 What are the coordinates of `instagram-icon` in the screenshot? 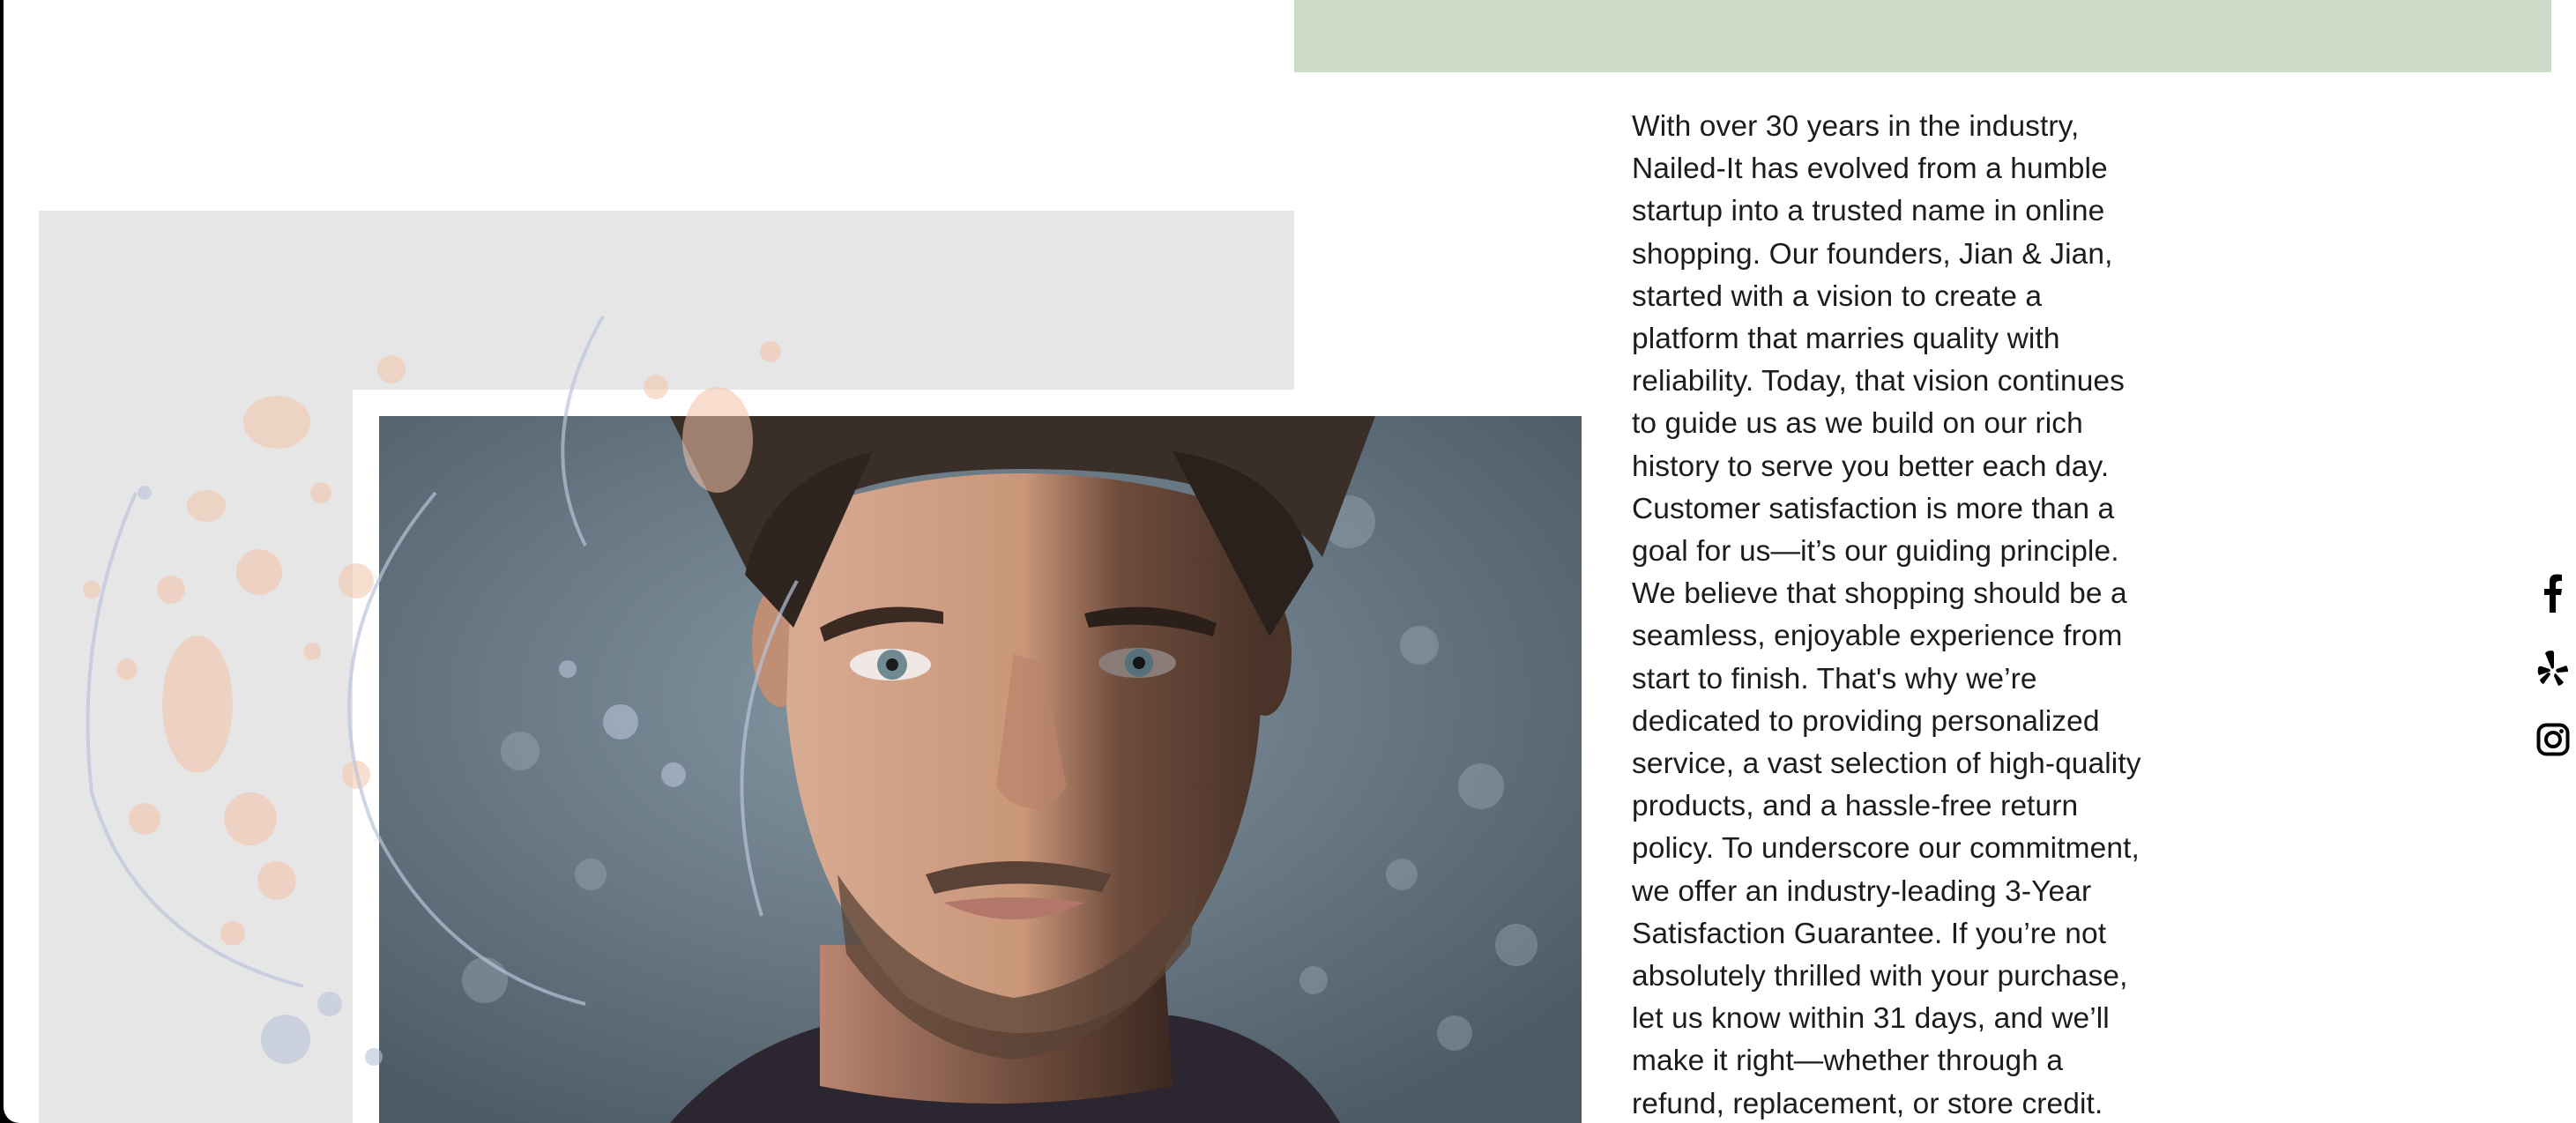 It's located at (2553, 739).